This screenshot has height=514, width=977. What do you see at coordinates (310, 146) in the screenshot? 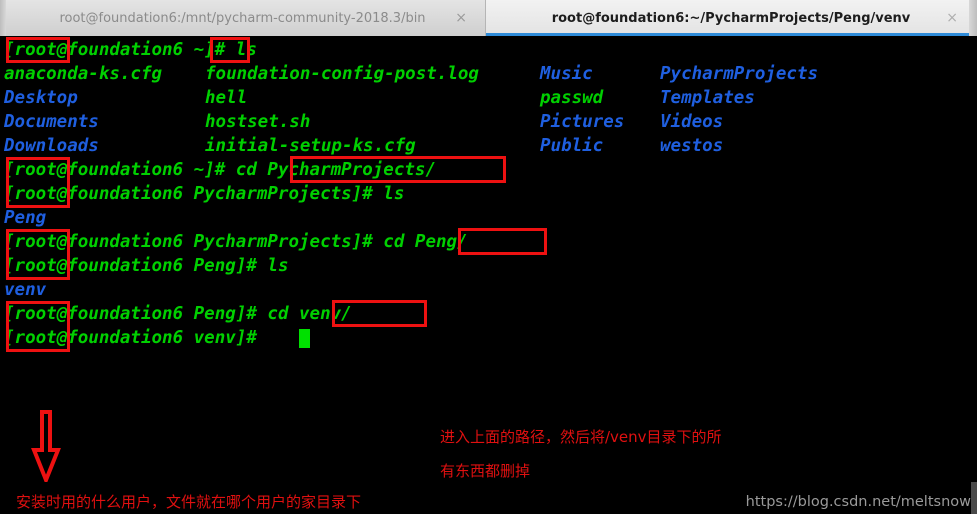
I see `ls-entry: initial-setup-ks.cfg` at bounding box center [310, 146].